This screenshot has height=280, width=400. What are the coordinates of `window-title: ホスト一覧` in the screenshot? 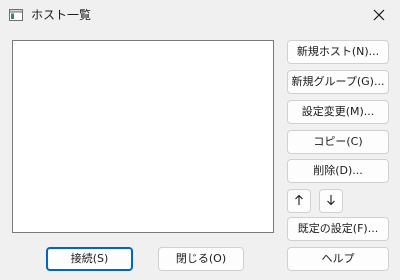 It's located at (61, 15).